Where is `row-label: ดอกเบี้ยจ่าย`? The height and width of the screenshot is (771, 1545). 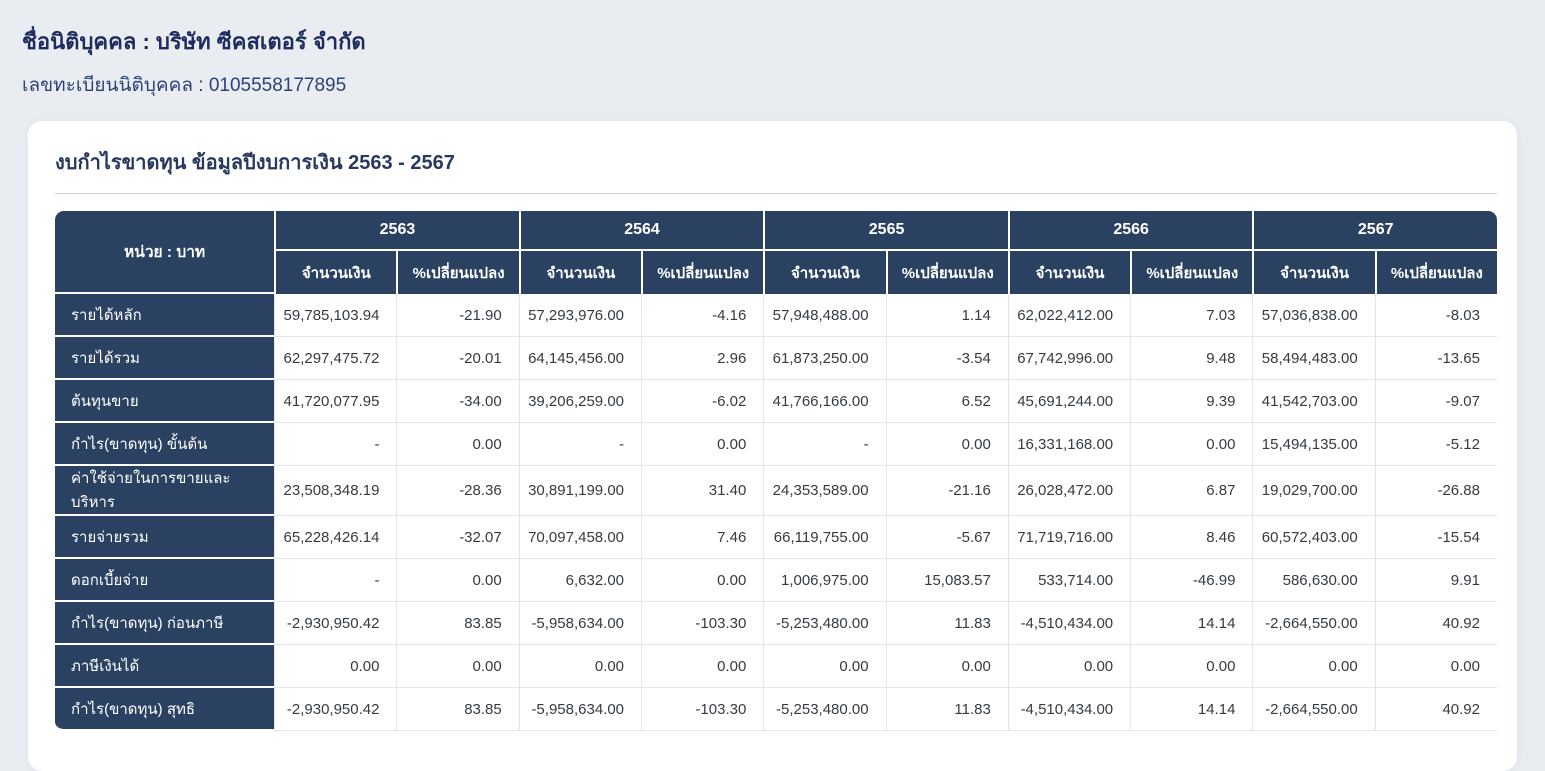 row-label: ดอกเบี้ยจ่าย is located at coordinates (165, 580).